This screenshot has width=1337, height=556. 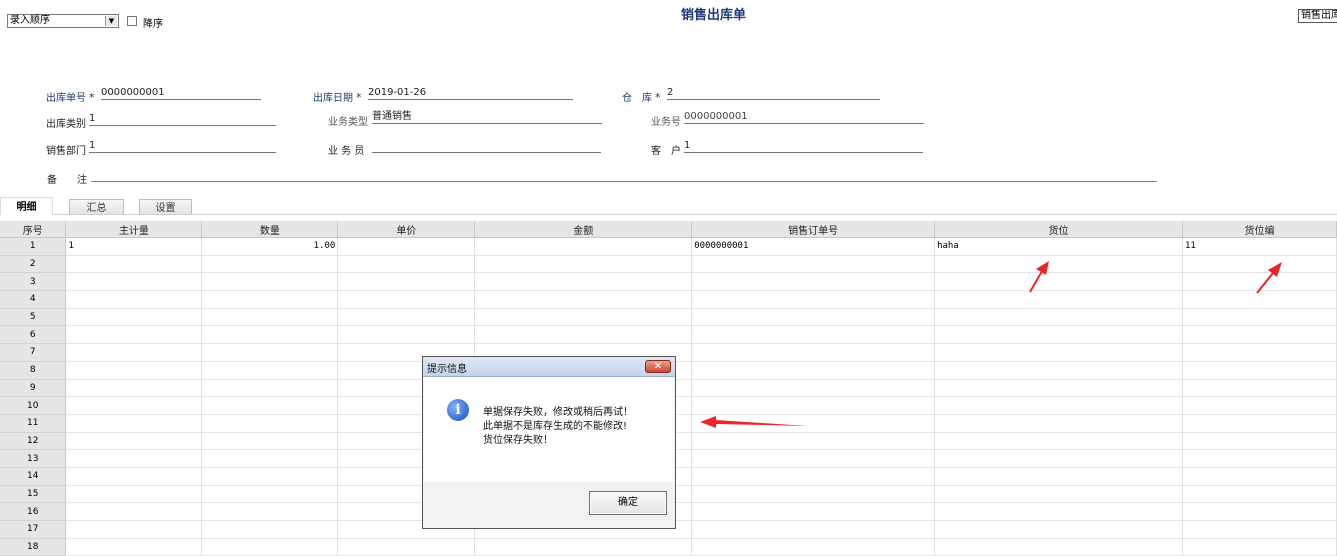 What do you see at coordinates (1259, 229) in the screenshot?
I see `column-header: 货位编` at bounding box center [1259, 229].